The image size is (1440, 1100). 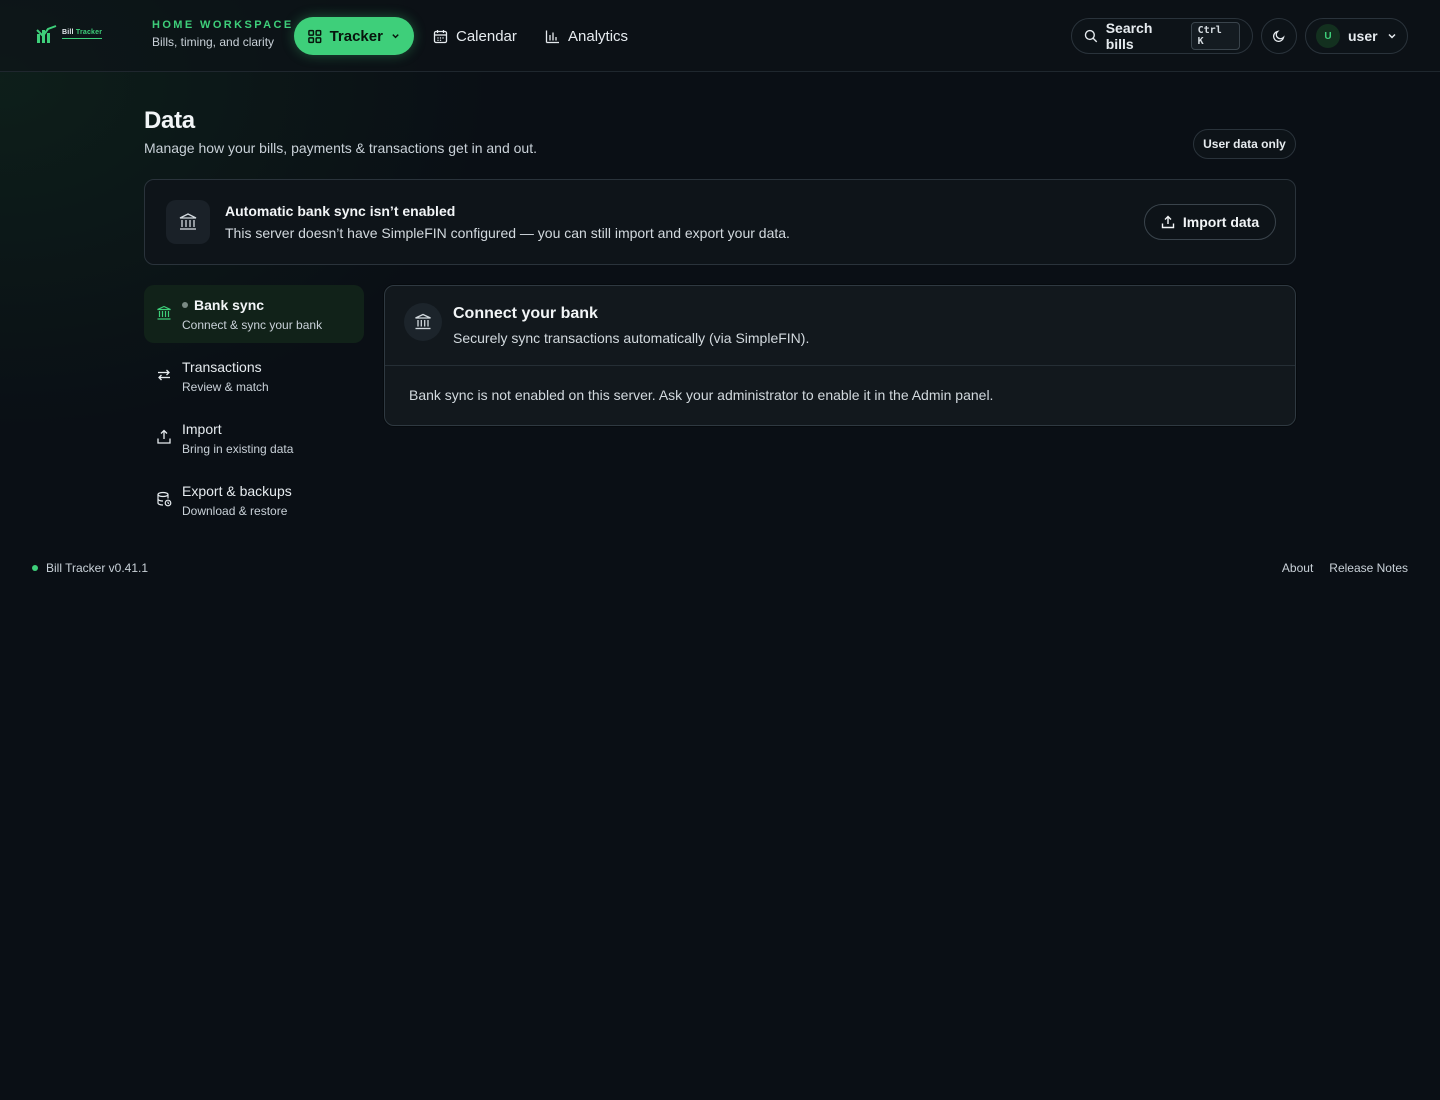 I want to click on card-divider, so click(x=840, y=365).